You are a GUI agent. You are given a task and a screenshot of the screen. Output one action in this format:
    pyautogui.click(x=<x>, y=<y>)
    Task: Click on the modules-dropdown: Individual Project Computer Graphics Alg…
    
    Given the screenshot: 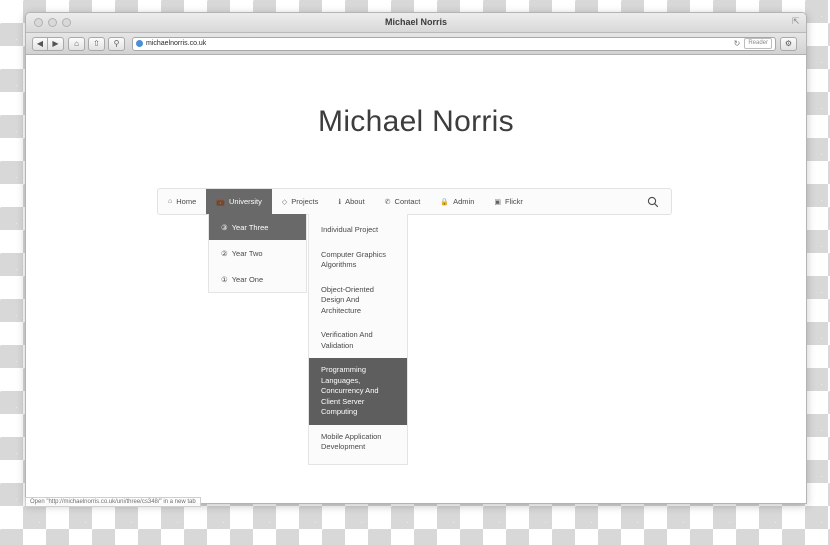 What is the action you would take?
    pyautogui.click(x=358, y=339)
    